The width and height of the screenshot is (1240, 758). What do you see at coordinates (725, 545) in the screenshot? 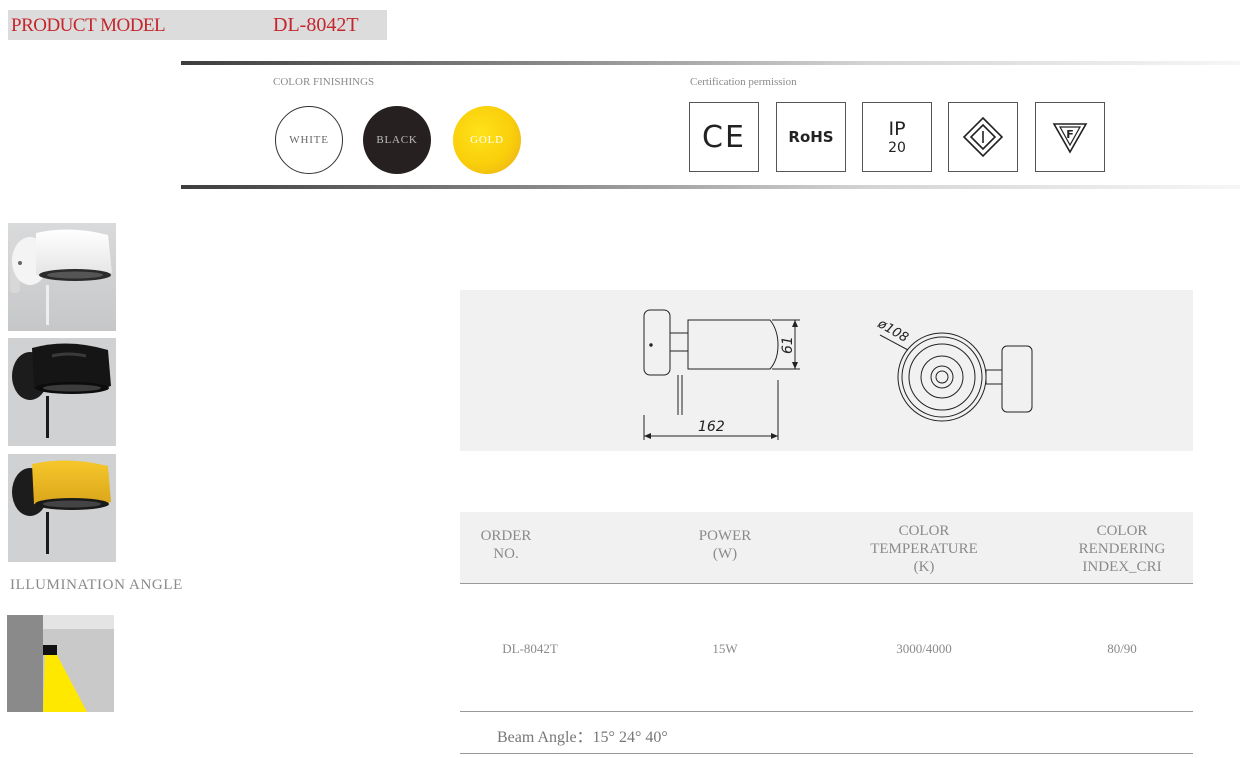
I see `header-power: POWER (W)` at bounding box center [725, 545].